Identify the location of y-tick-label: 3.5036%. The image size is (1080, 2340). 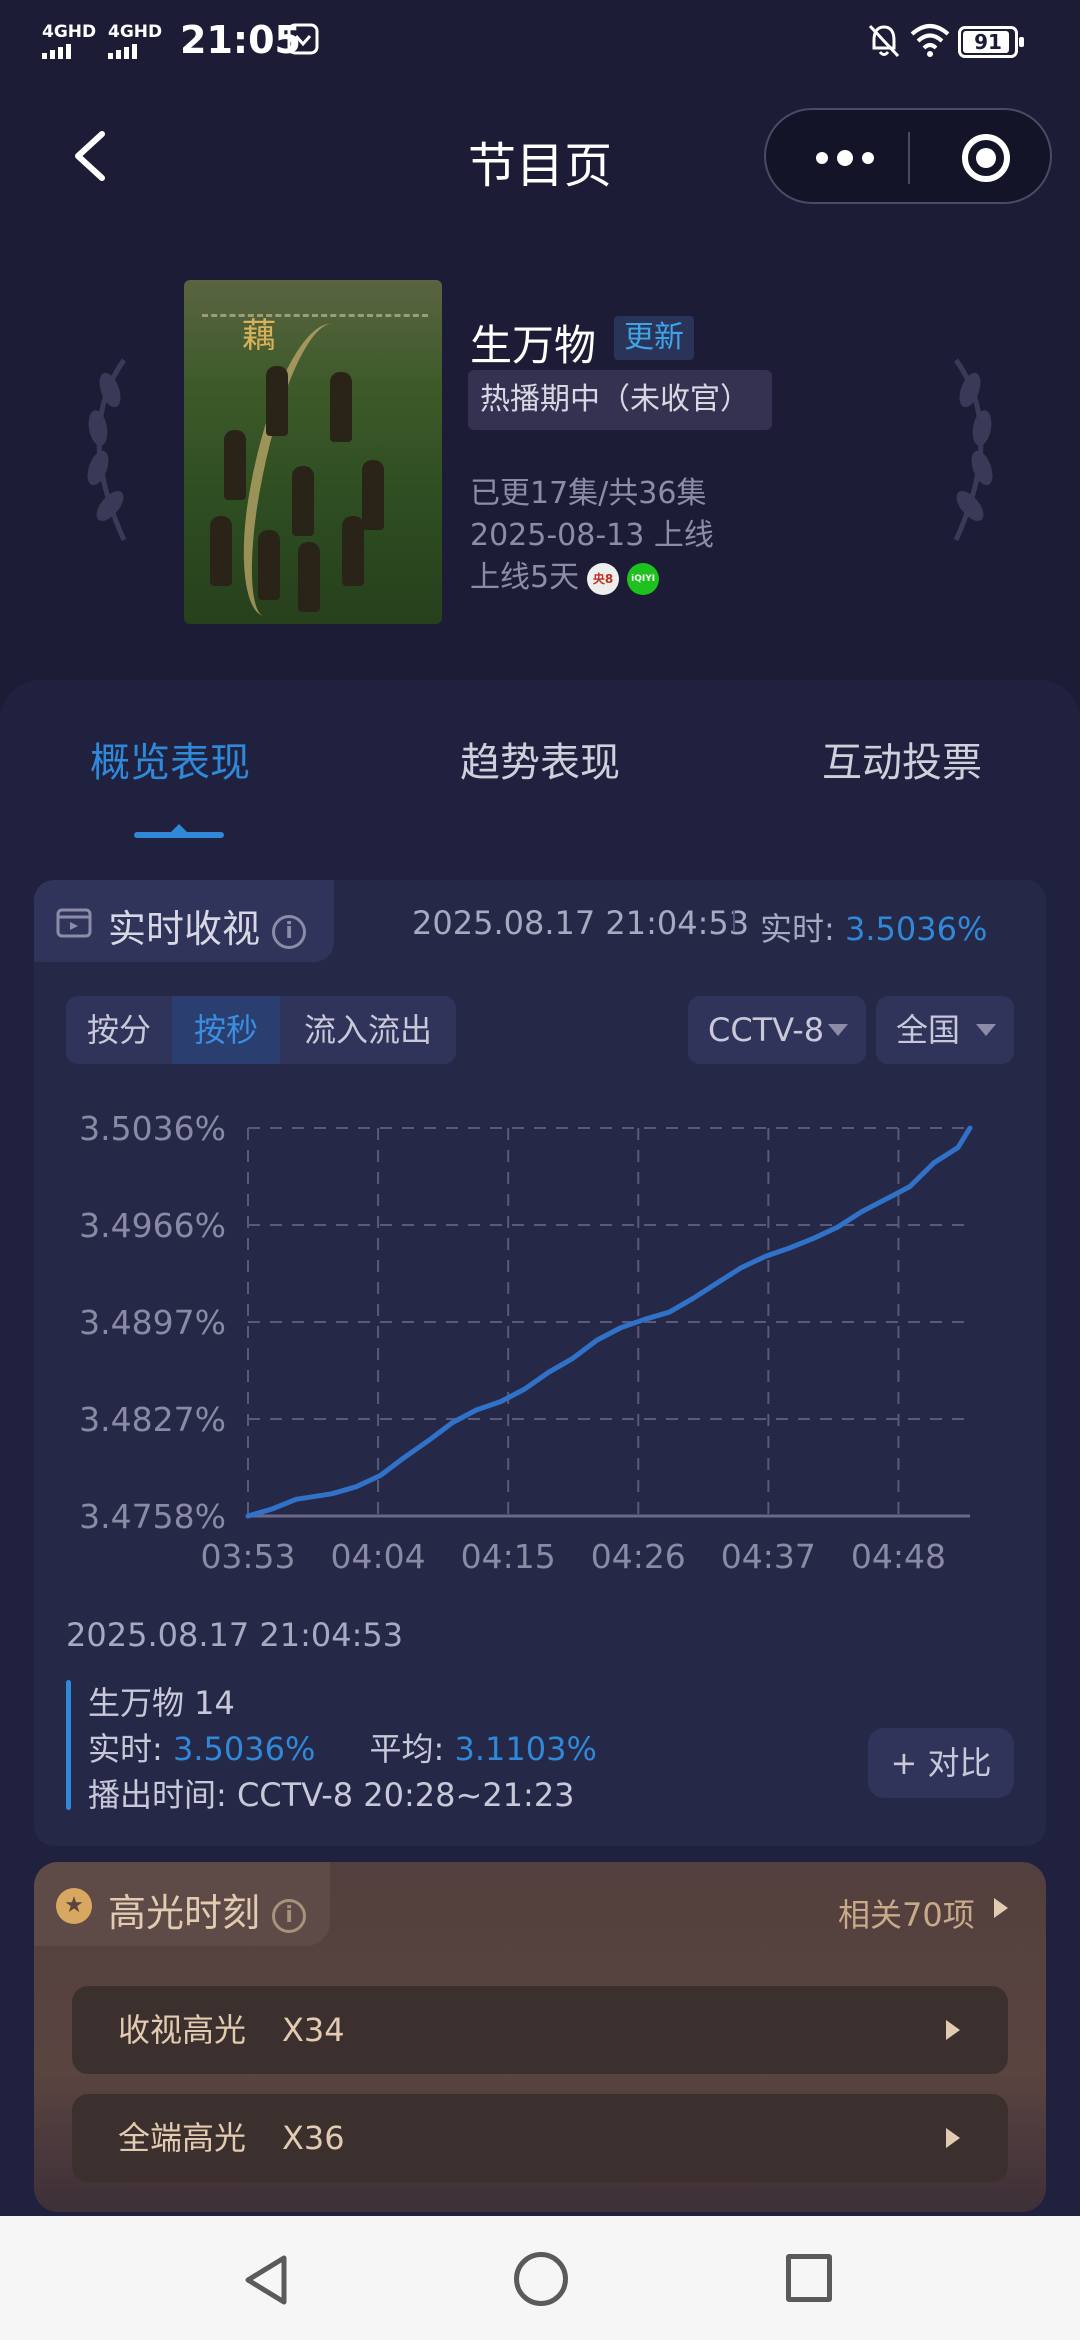
(152, 1128).